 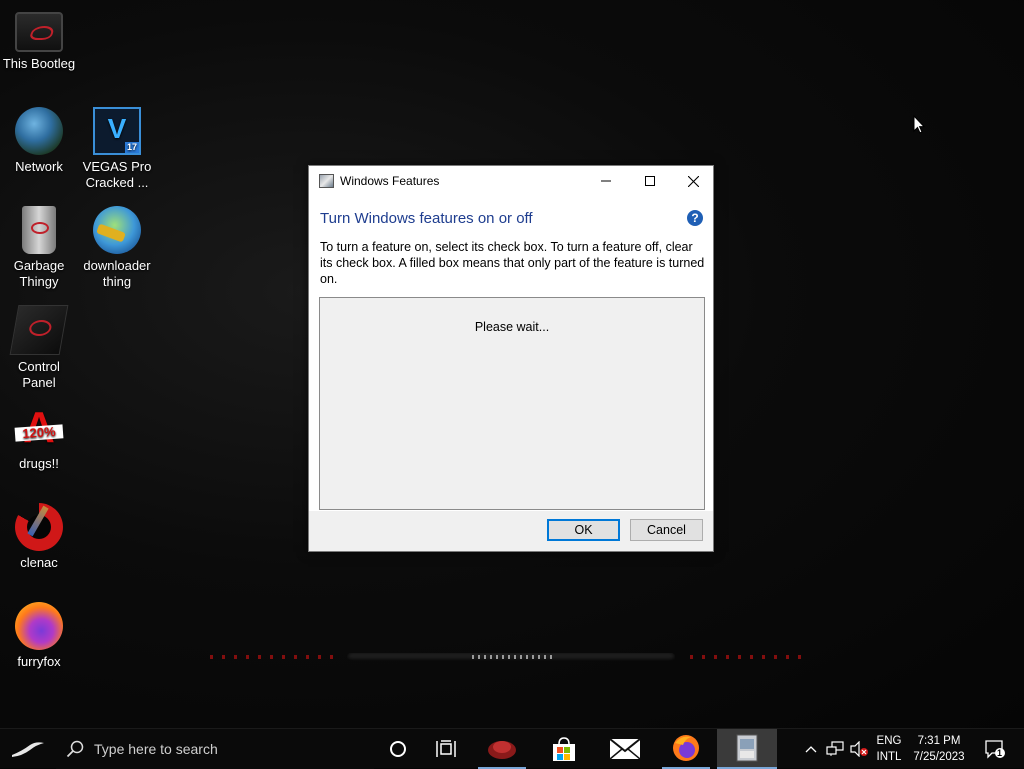 What do you see at coordinates (390, 181) in the screenshot?
I see `window-title: Windows Features` at bounding box center [390, 181].